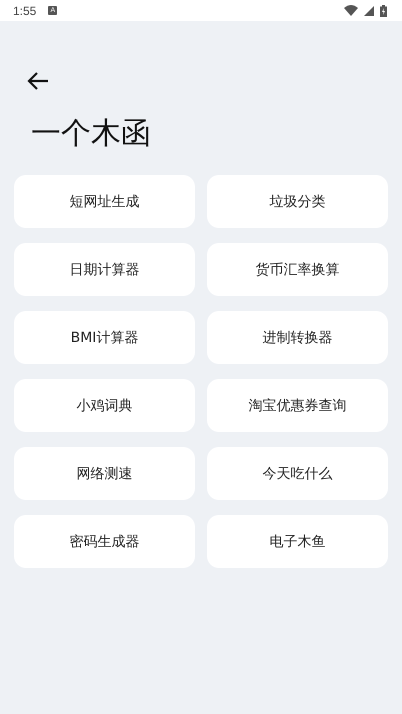 The image size is (402, 714). What do you see at coordinates (104, 201) in the screenshot?
I see `tool-card: 短网址生成` at bounding box center [104, 201].